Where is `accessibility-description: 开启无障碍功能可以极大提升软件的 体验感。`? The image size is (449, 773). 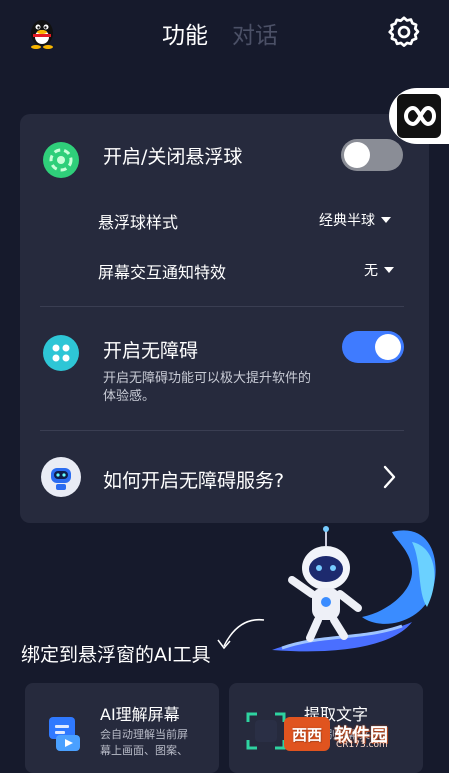
accessibility-description: 开启无障碍功能可以极大提升软件的 体验感。 is located at coordinates (207, 387).